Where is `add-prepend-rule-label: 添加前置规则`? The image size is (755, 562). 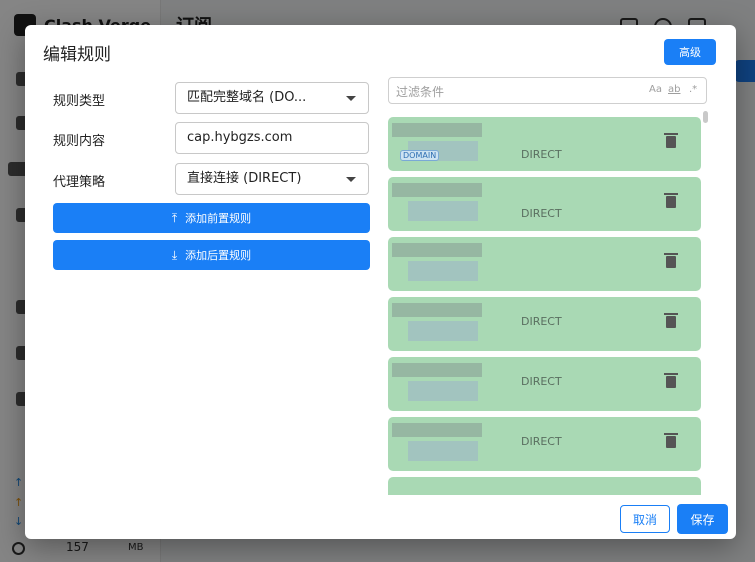 add-prepend-rule-label: 添加前置规则 is located at coordinates (218, 218).